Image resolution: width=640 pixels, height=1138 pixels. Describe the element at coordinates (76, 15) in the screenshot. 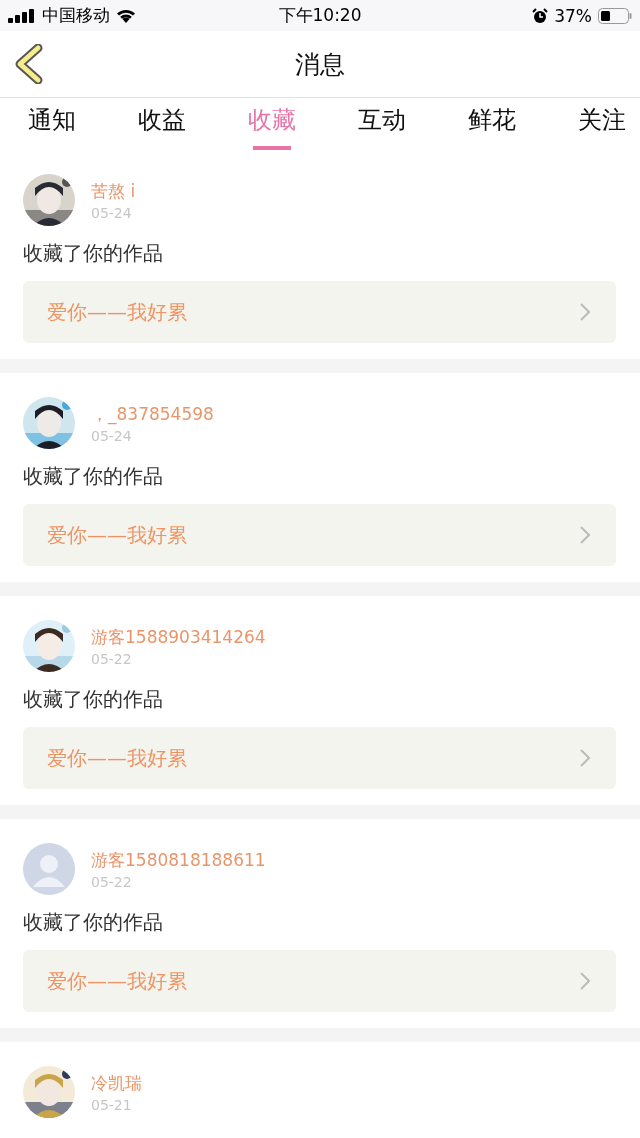

I see `carrier-name: 中国移动` at that location.